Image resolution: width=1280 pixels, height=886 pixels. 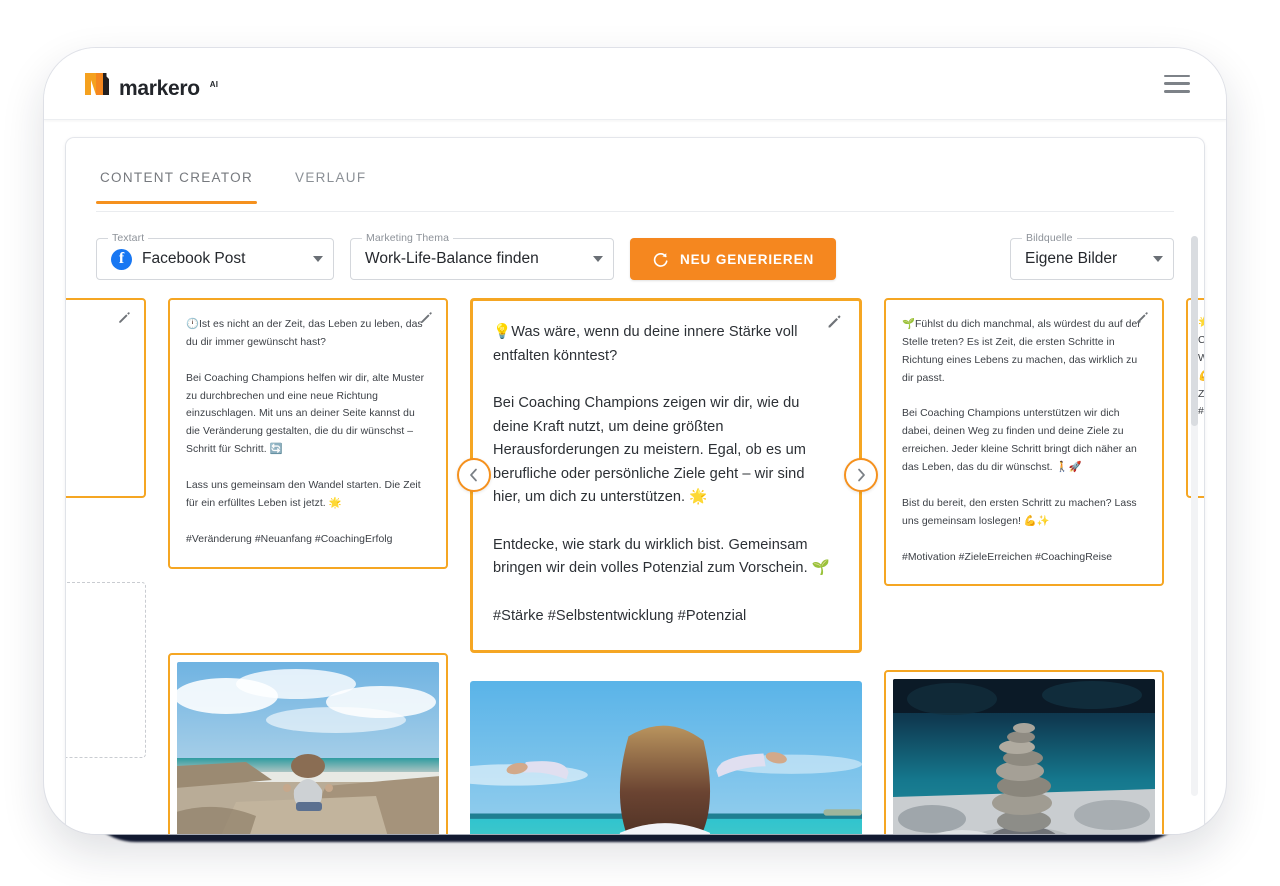 I want to click on bildquelle-select: Bildquelle Eigene Bilder, so click(x=1092, y=256).